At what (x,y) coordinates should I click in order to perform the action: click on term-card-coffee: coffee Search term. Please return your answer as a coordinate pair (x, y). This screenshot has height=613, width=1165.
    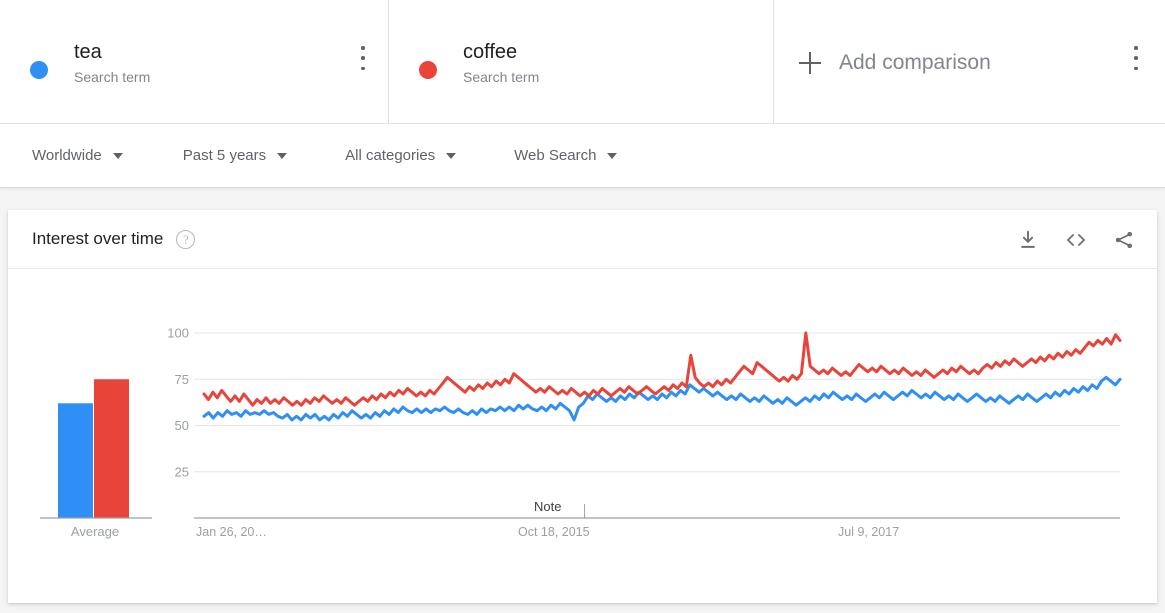
    Looking at the image, I should click on (763, 62).